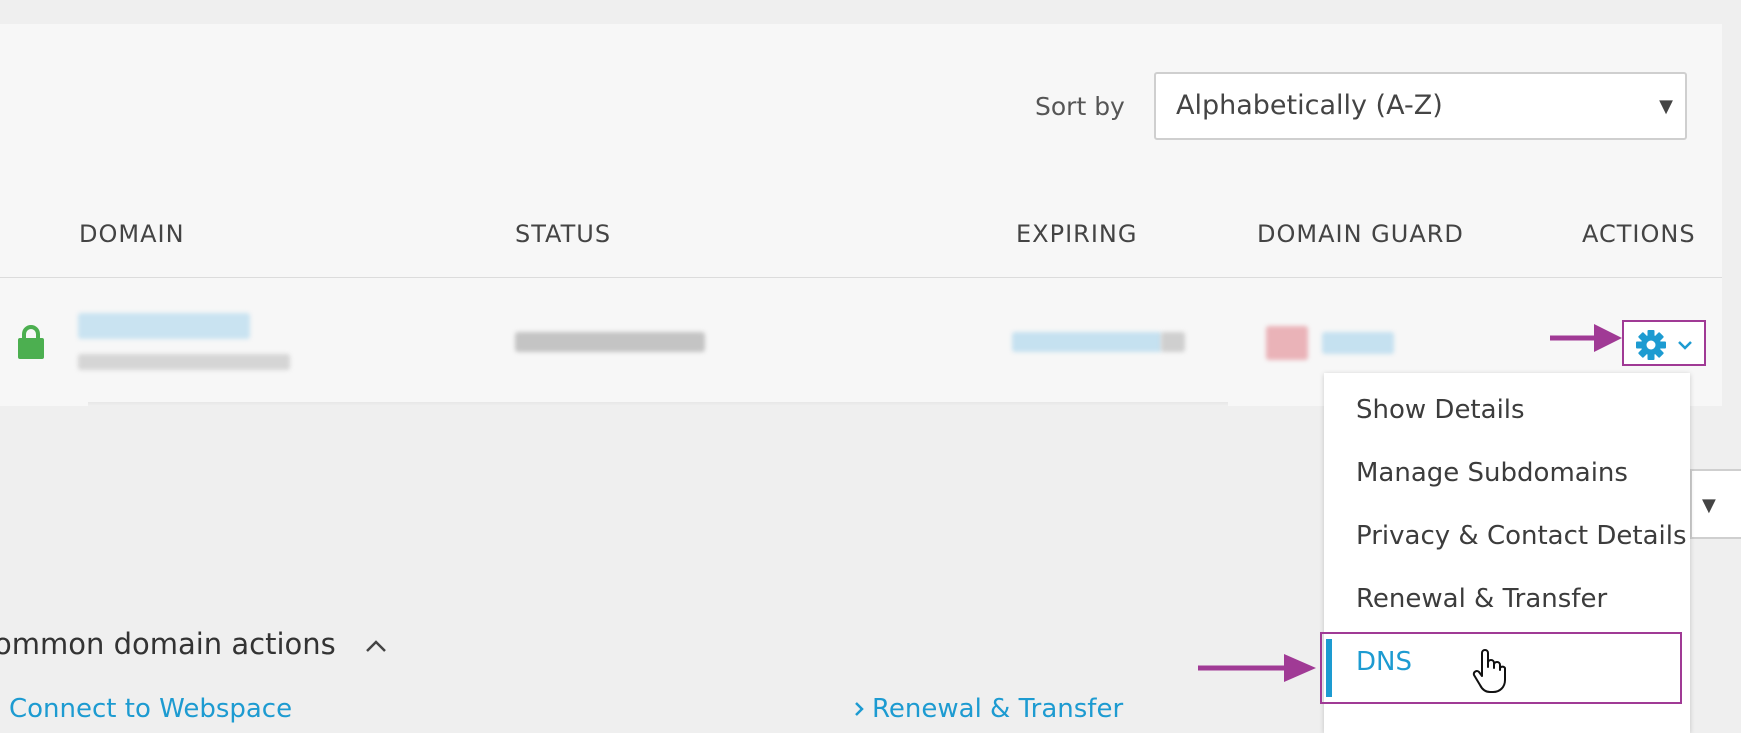 This screenshot has width=1741, height=733. I want to click on column-header-domain-guard: DOMAIN GUARD, so click(1360, 234).